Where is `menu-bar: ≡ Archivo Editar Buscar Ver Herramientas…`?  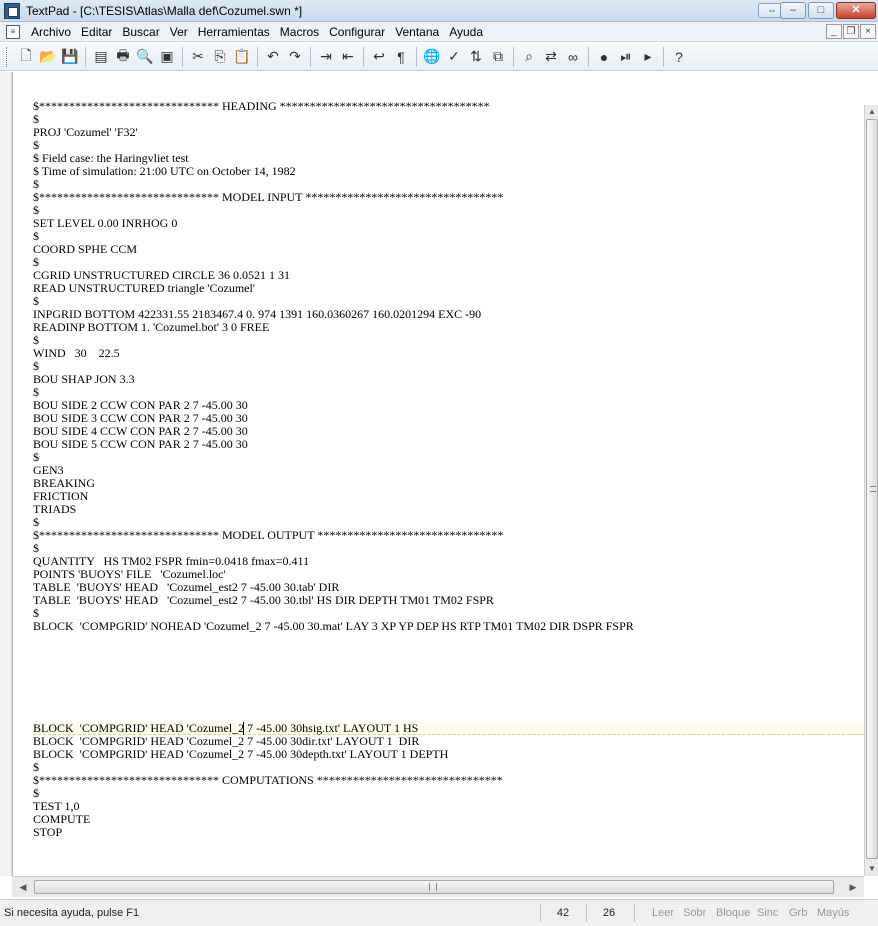 menu-bar: ≡ Archivo Editar Buscar Ver Herramientas… is located at coordinates (439, 32).